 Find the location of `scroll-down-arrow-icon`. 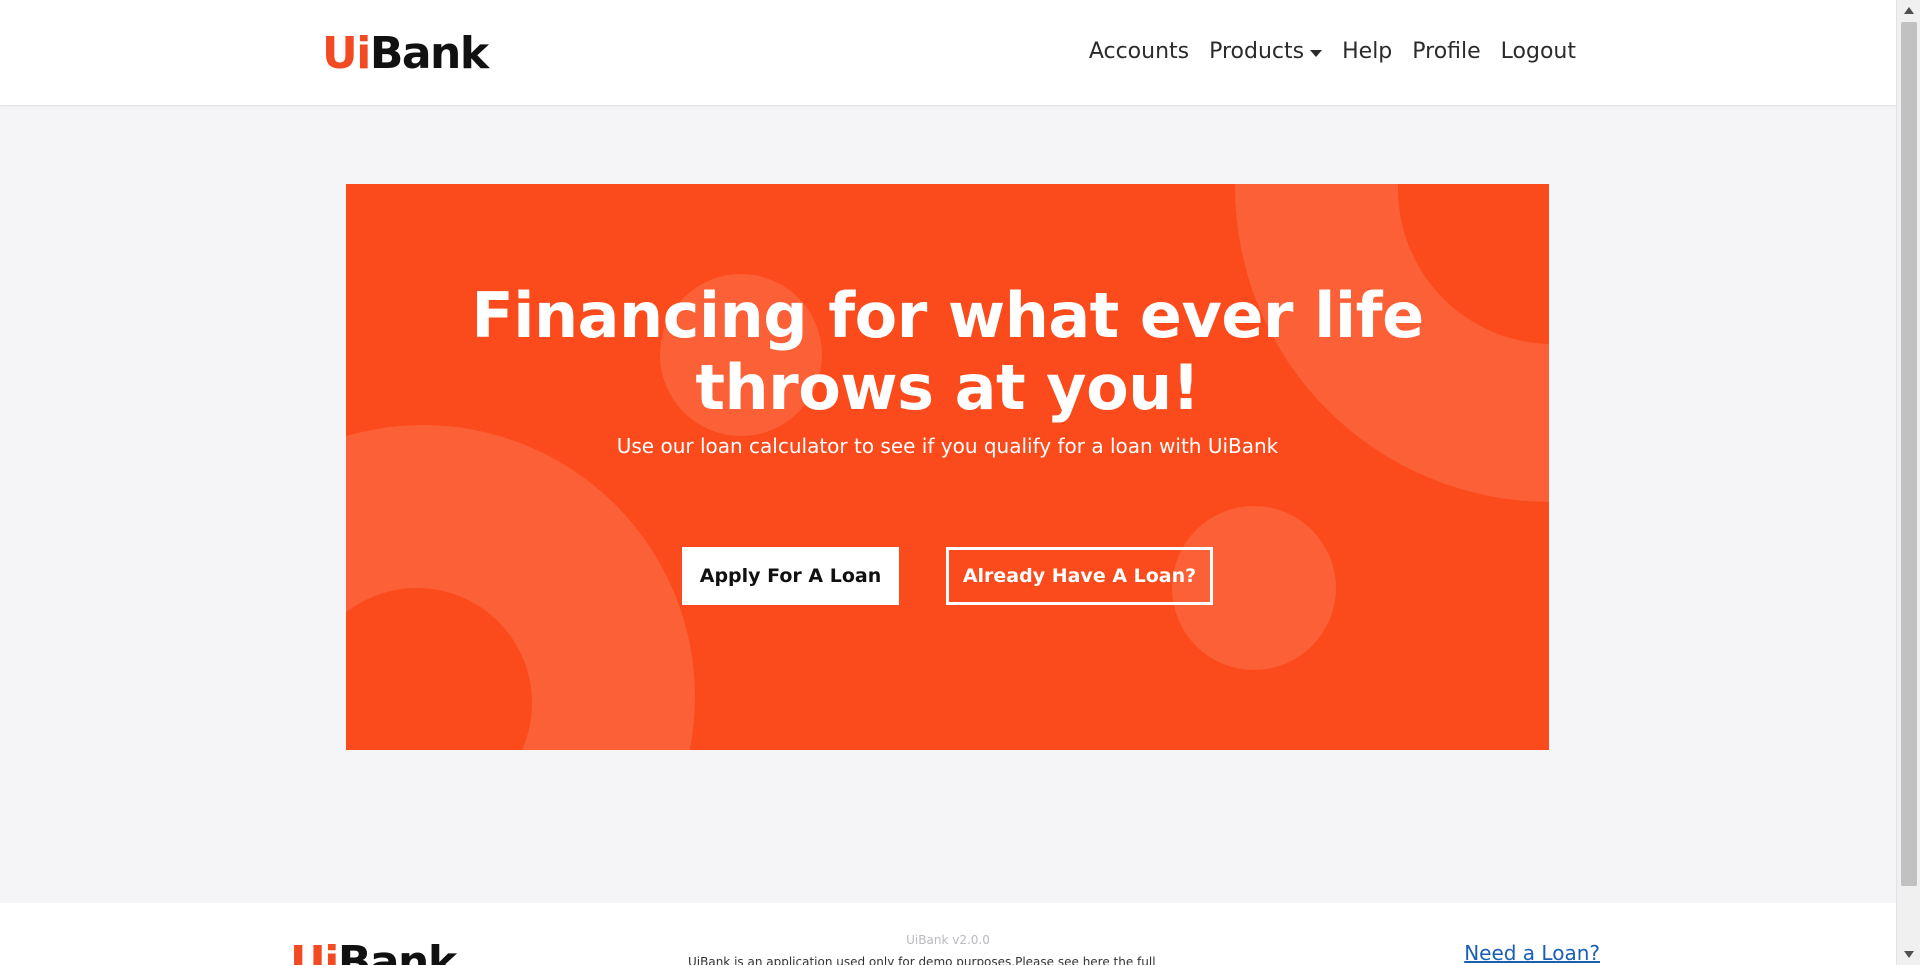

scroll-down-arrow-icon is located at coordinates (1909, 954).